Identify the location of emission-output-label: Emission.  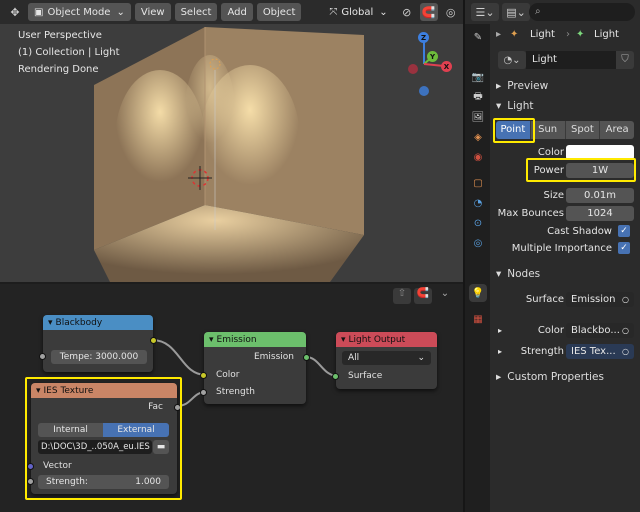
(273, 357).